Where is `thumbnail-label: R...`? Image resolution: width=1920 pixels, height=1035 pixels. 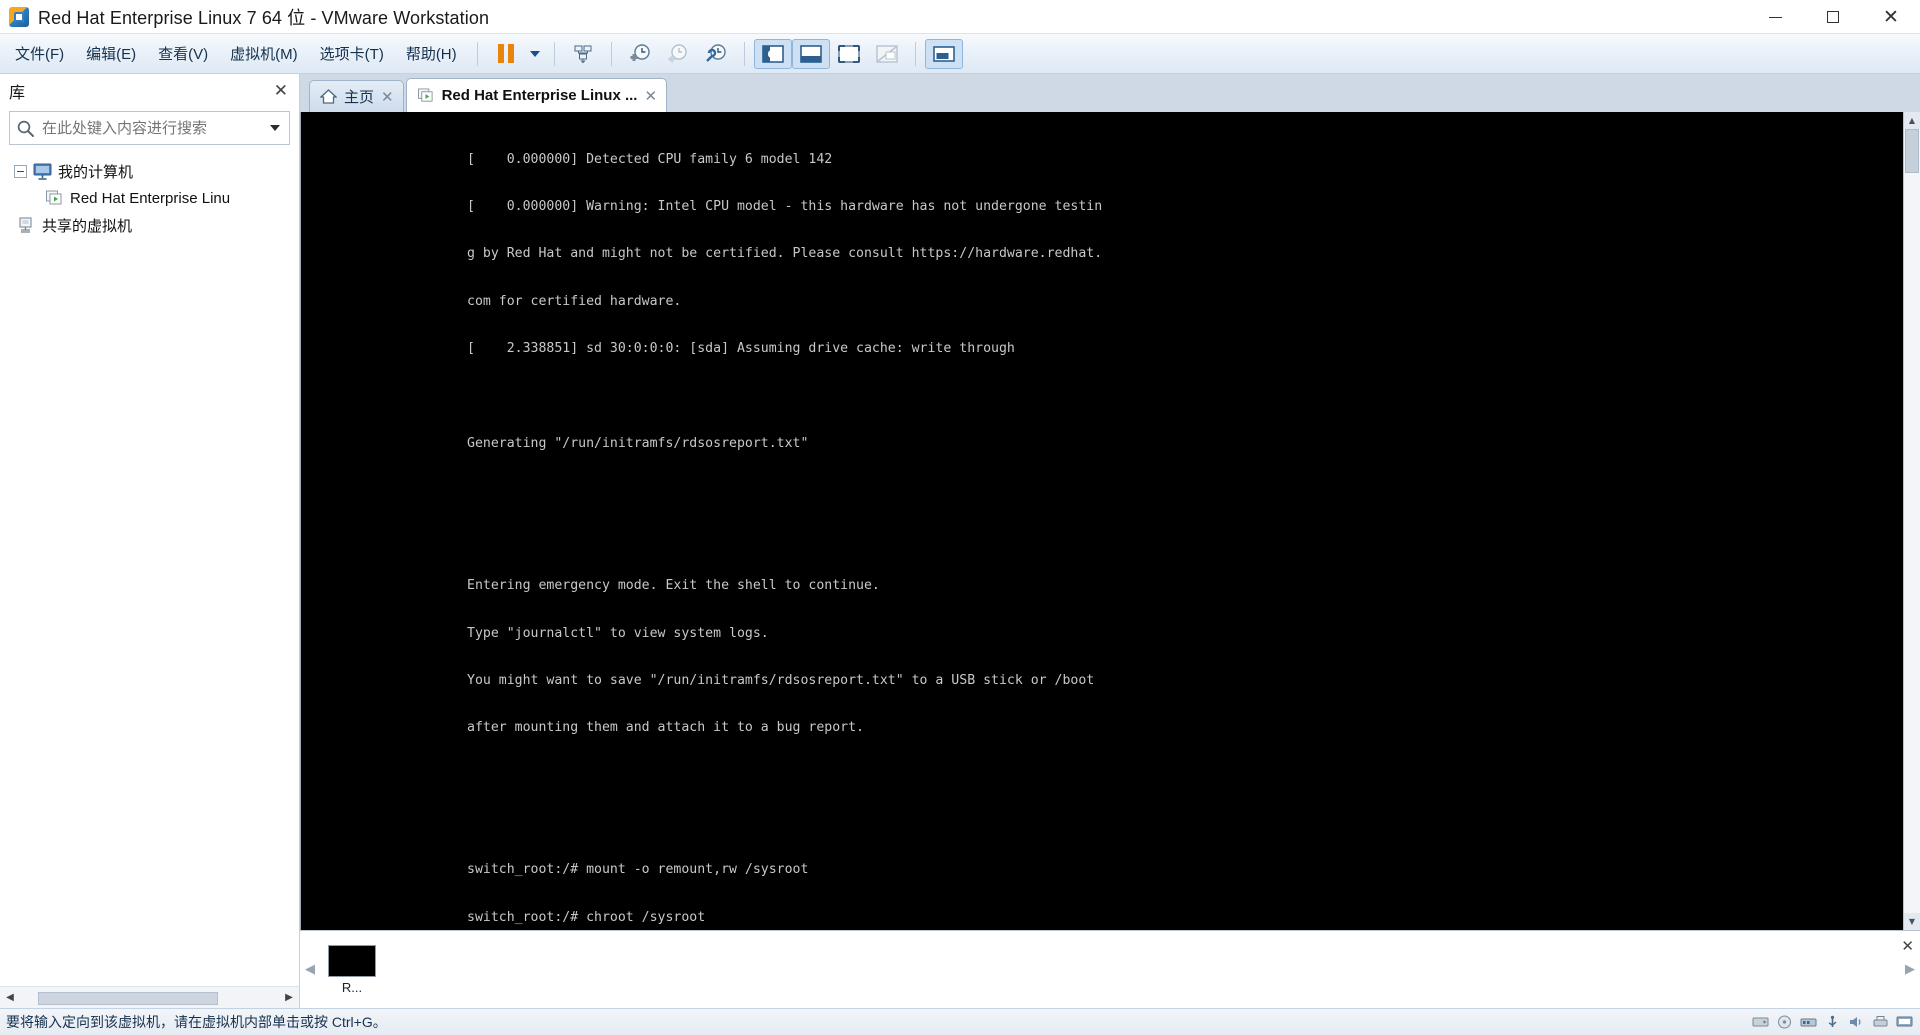 thumbnail-label: R... is located at coordinates (352, 987).